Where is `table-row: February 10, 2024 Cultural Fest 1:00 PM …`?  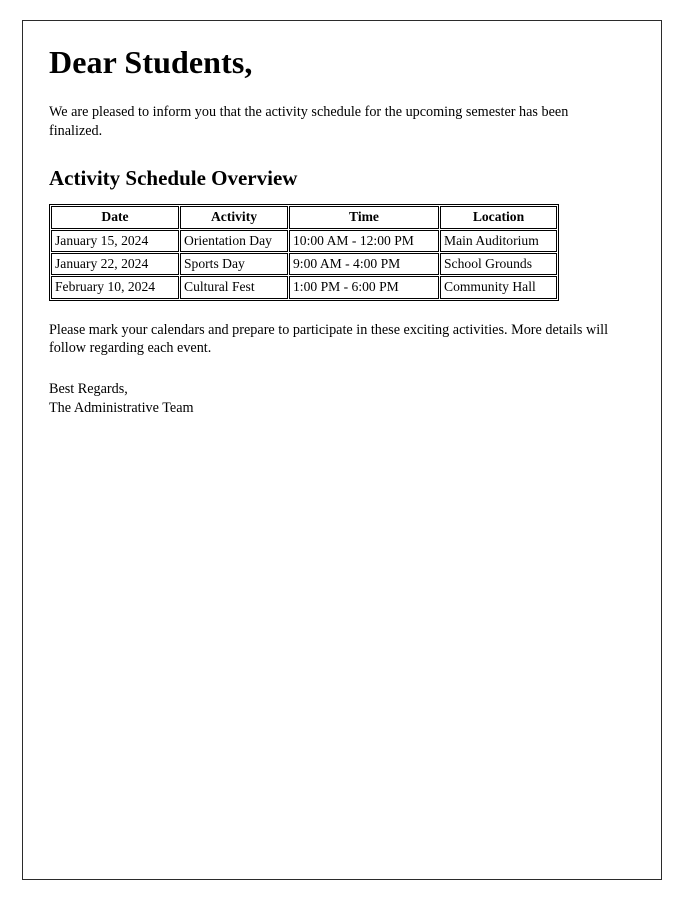 table-row: February 10, 2024 Cultural Fest 1:00 PM … is located at coordinates (304, 287).